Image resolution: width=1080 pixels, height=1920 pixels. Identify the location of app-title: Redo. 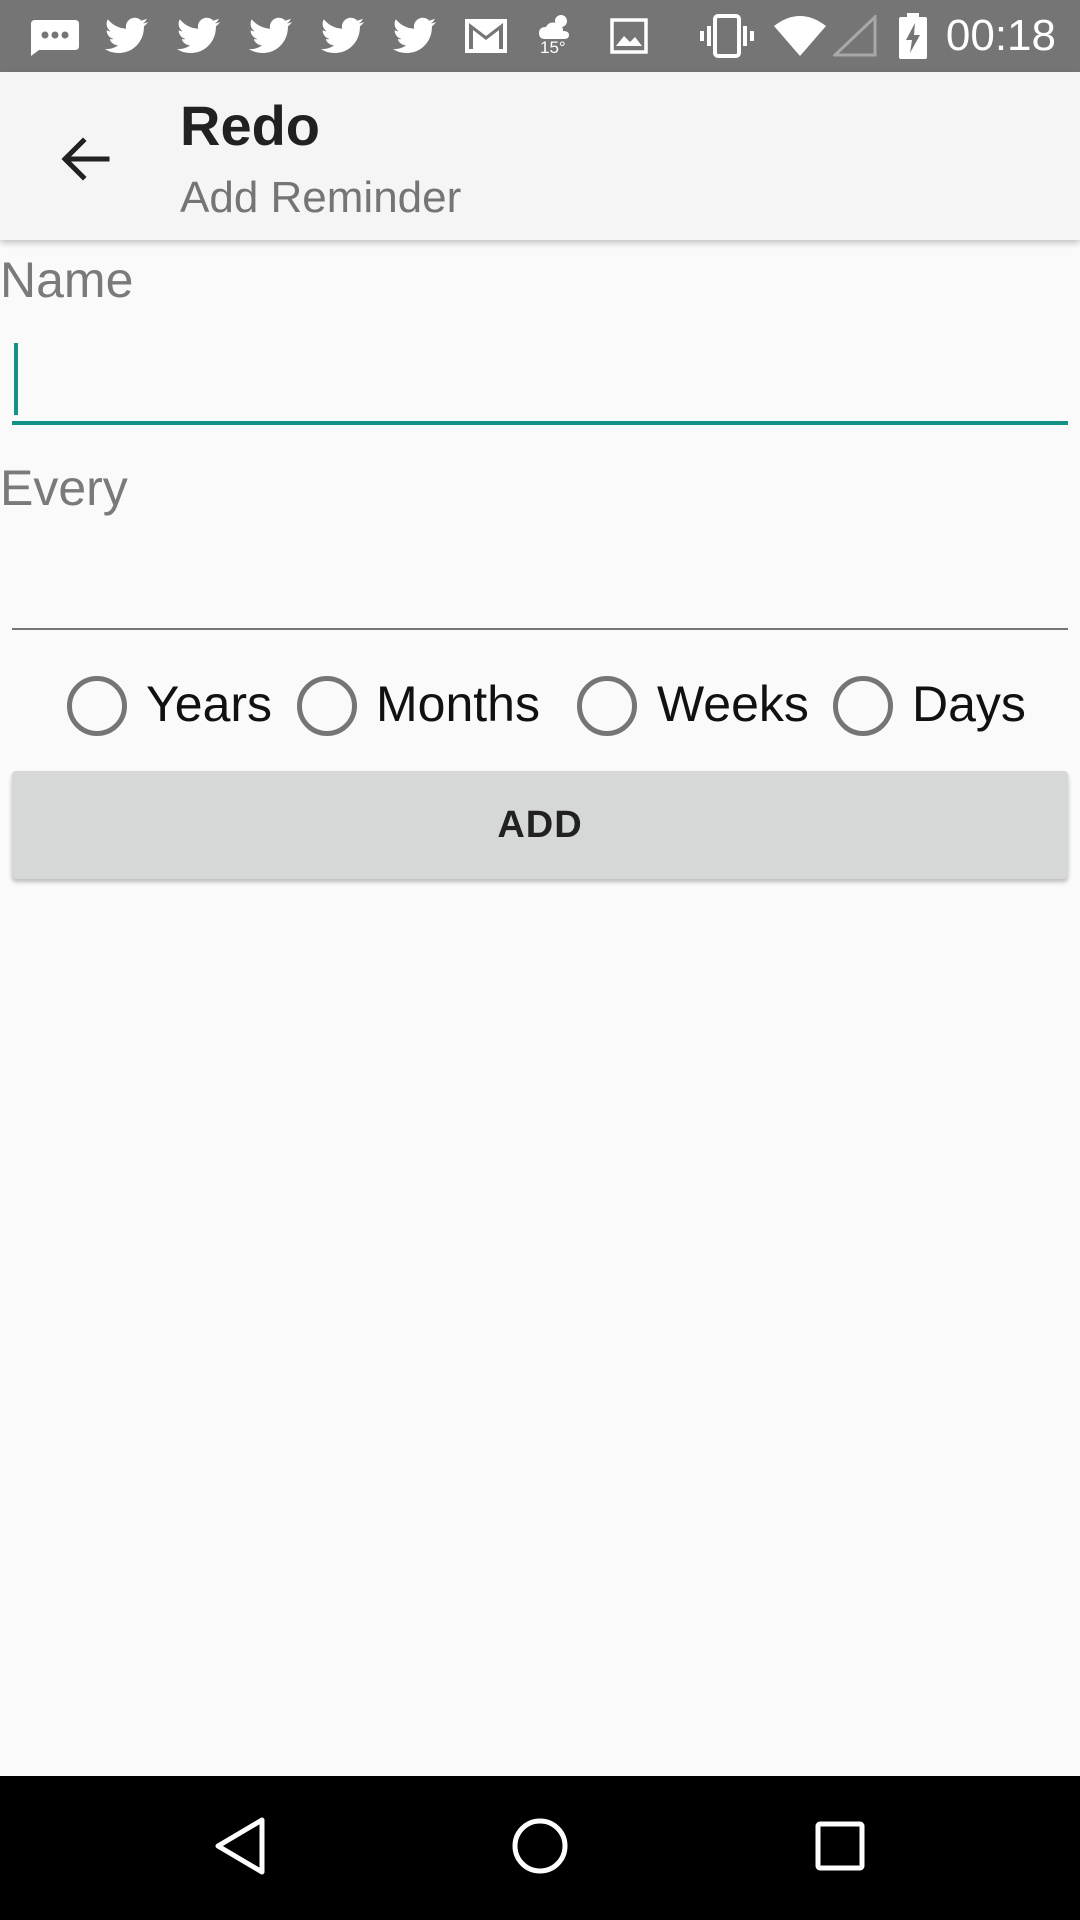
(250, 125).